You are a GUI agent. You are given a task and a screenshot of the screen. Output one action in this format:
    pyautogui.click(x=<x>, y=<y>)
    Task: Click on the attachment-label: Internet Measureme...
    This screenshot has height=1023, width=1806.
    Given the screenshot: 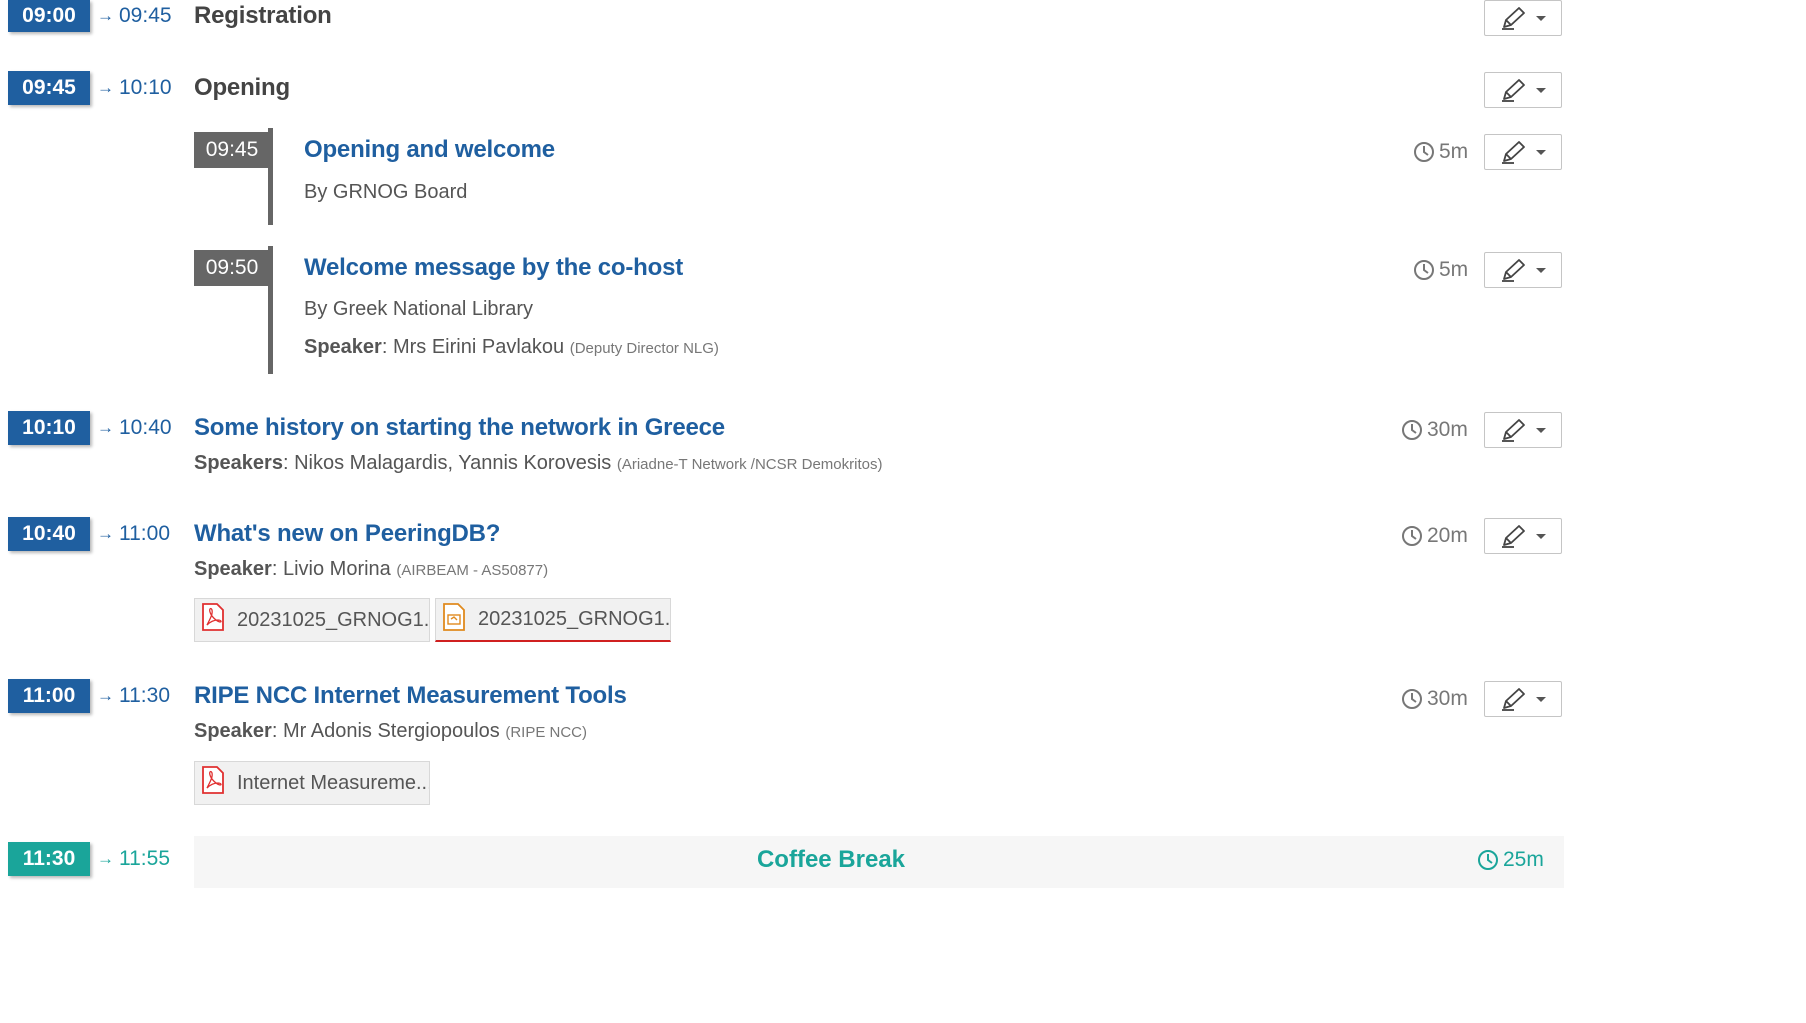 What is the action you would take?
    pyautogui.click(x=333, y=782)
    